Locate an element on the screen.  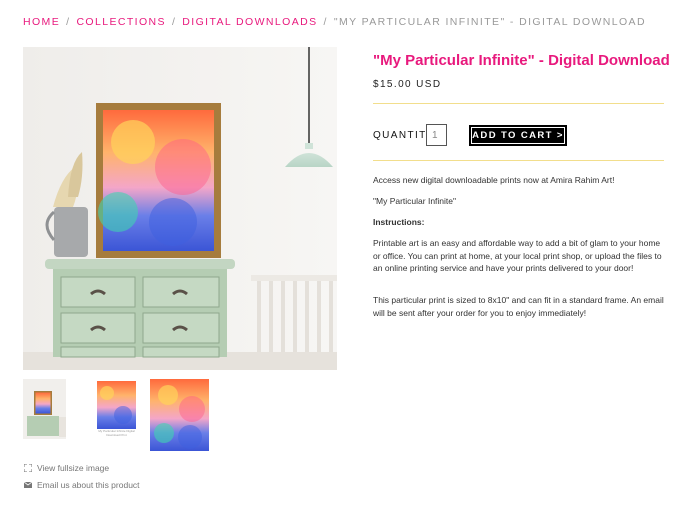
quantity-input is located at coordinates (436, 135).